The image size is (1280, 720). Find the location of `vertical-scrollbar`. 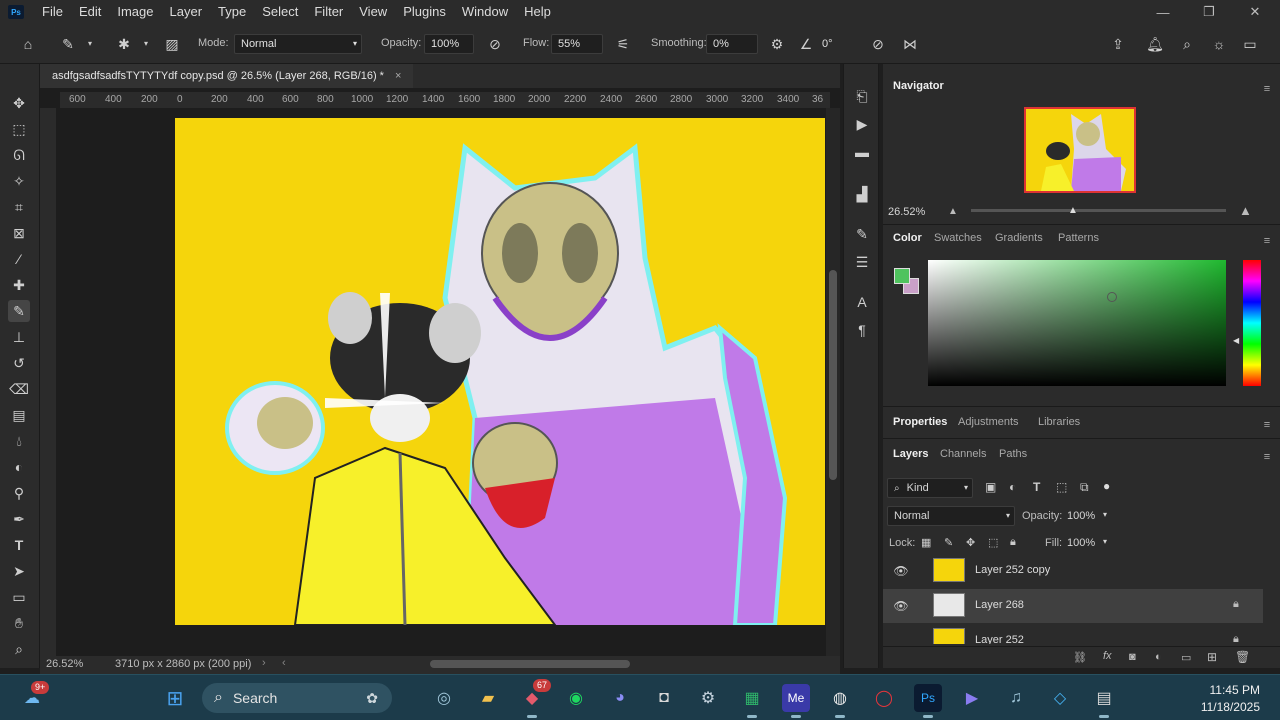

vertical-scrollbar is located at coordinates (833, 382).